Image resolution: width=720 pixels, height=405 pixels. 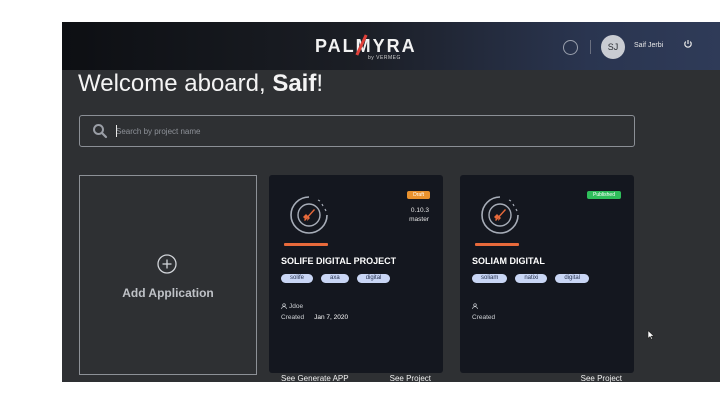 I want to click on page-title: Welcome aboard, Saif!, so click(x=200, y=84).